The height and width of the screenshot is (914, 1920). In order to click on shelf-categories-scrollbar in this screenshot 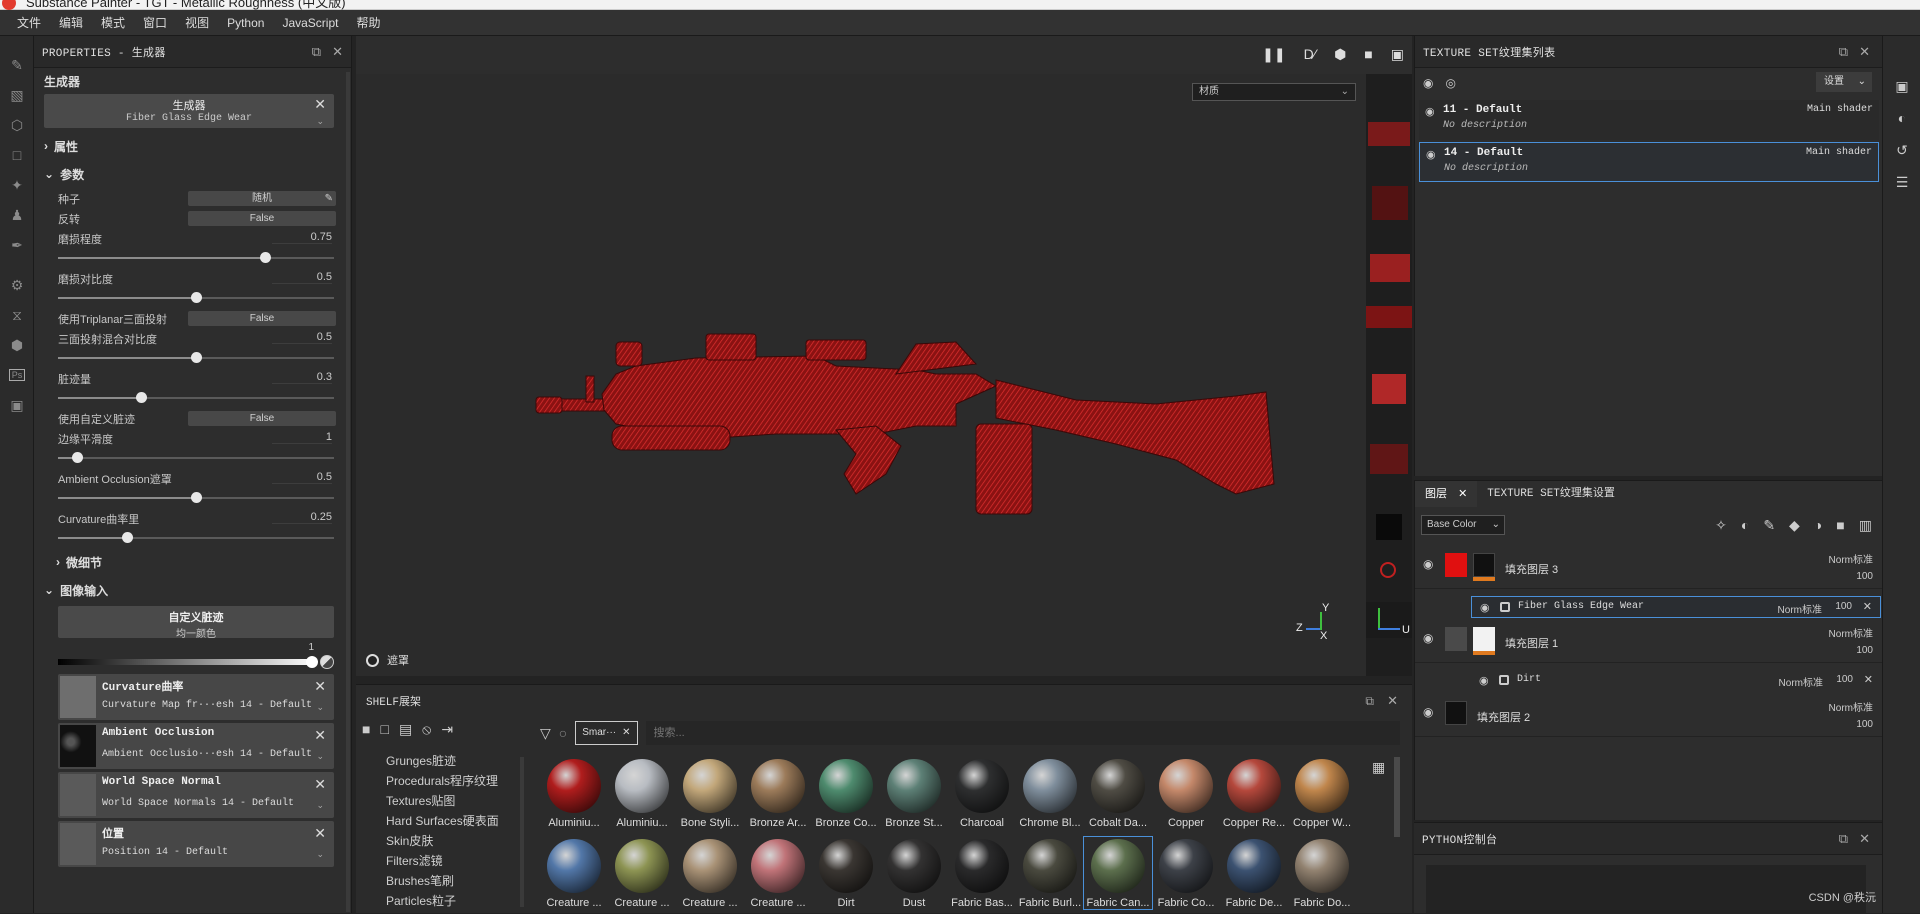, I will do `click(522, 832)`.